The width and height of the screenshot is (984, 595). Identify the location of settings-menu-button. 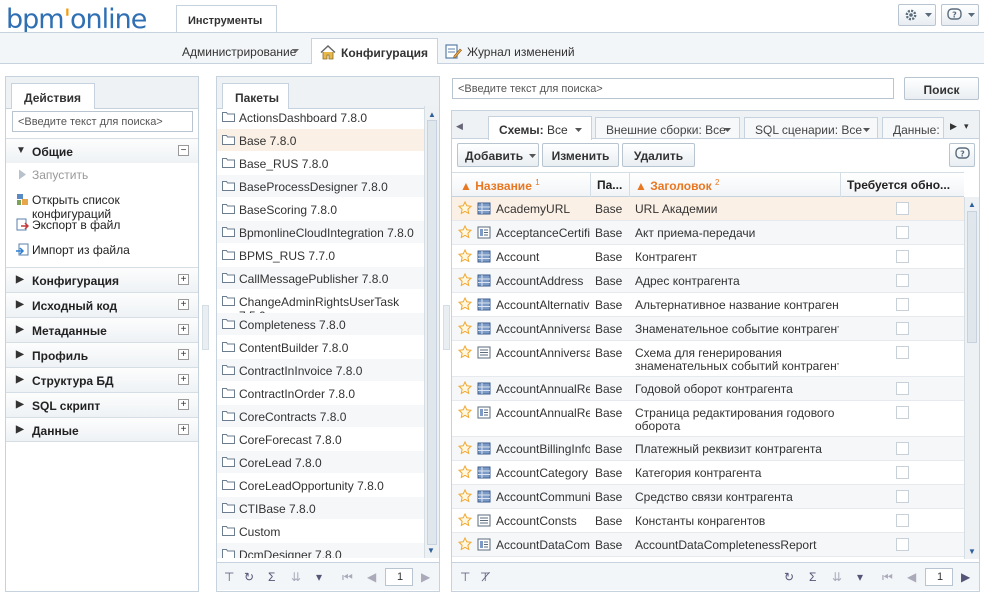
(917, 15).